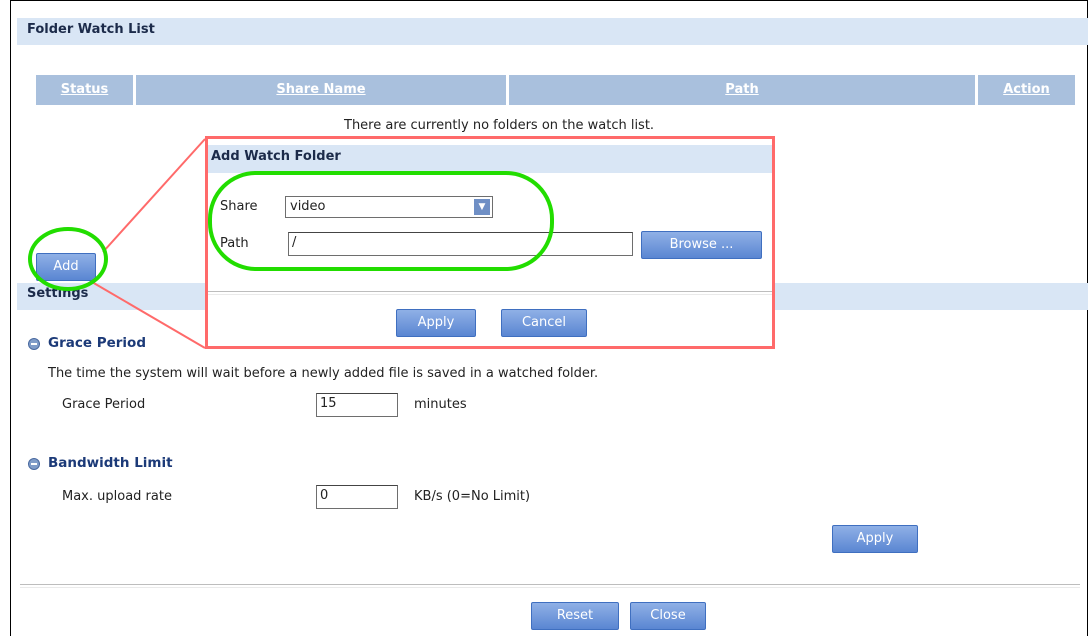  Describe the element at coordinates (490, 293) in the screenshot. I see `dialog-divider` at that location.